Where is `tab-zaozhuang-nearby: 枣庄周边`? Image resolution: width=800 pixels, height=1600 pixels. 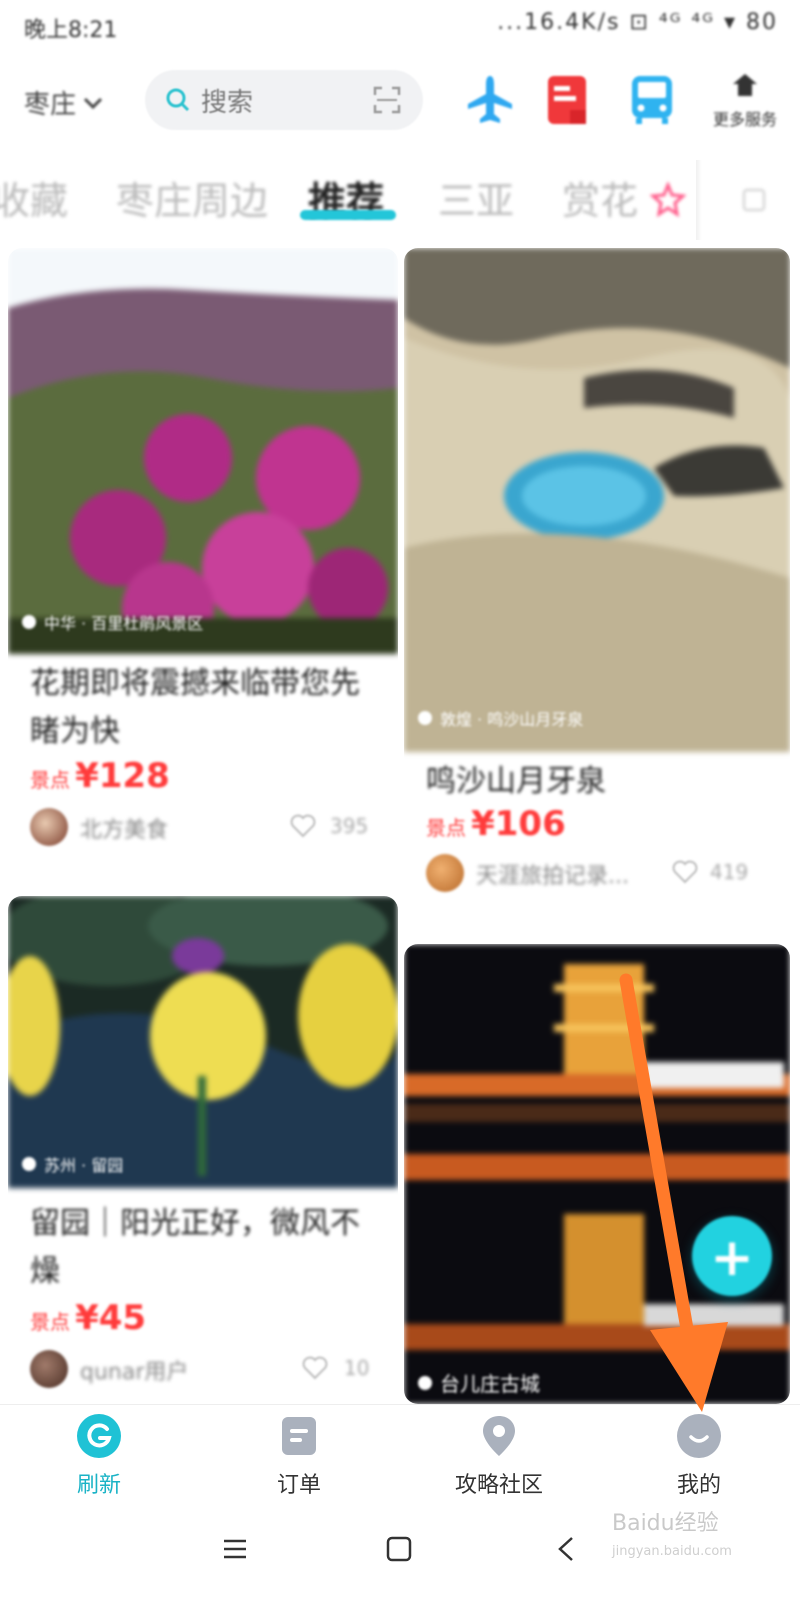 tab-zaozhuang-nearby: 枣庄周边 is located at coordinates (192, 197).